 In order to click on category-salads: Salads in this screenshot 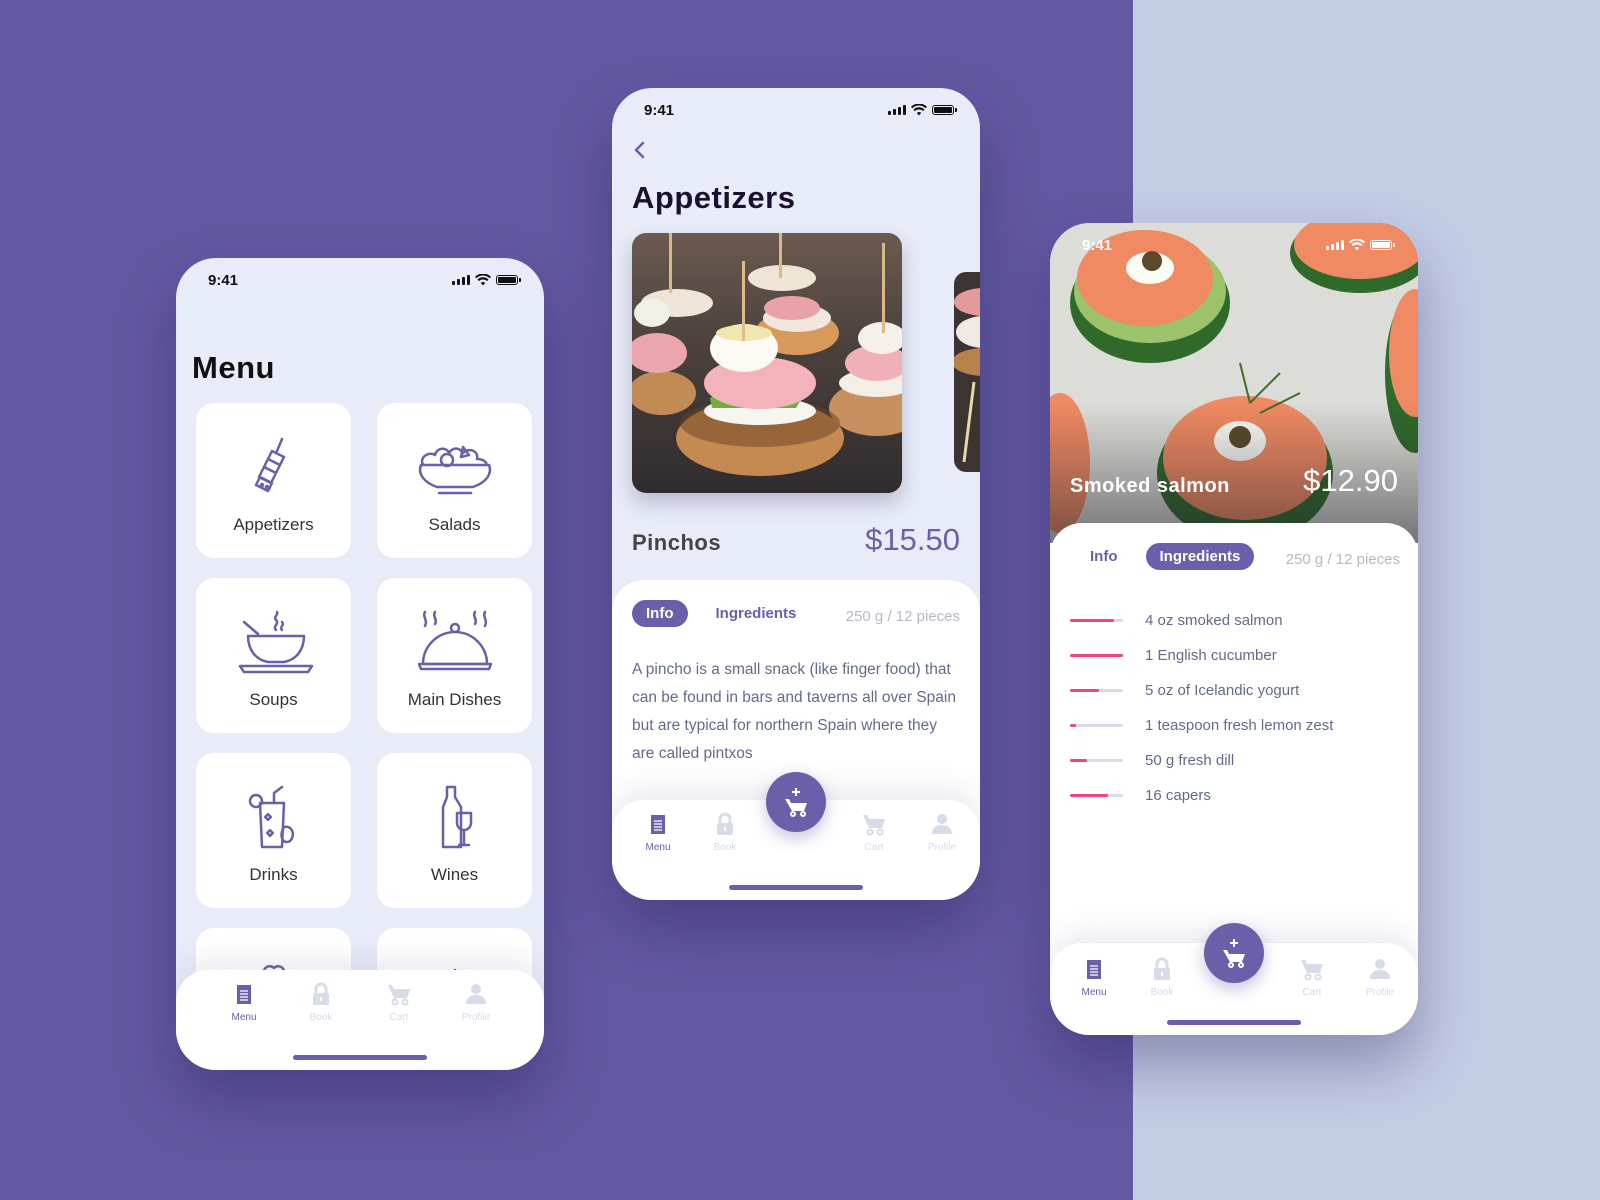, I will do `click(454, 480)`.